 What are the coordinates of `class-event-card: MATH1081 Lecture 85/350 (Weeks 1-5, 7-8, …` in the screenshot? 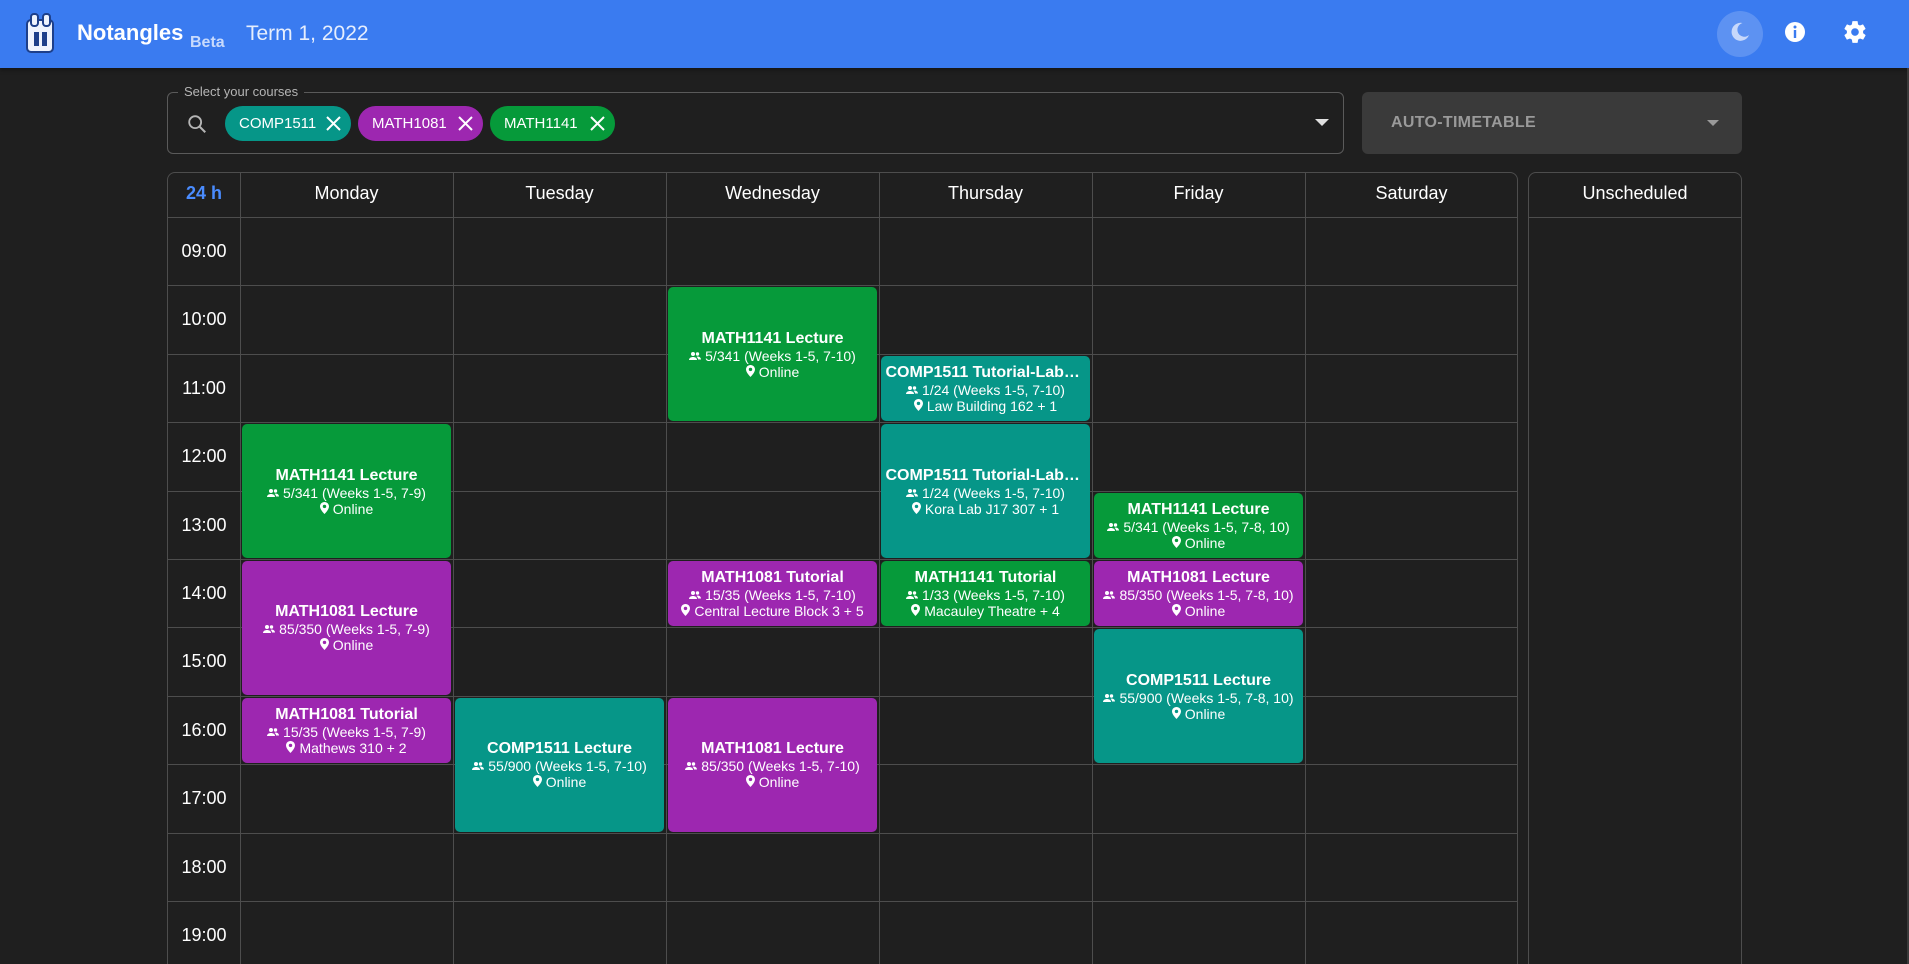 It's located at (1198, 594).